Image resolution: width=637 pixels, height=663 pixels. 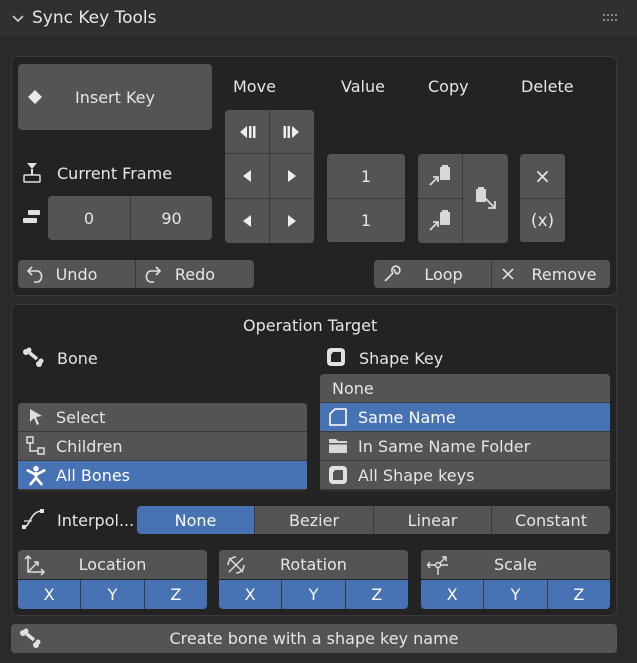 I want to click on undo-redo-group: Undo Redo, so click(x=136, y=274).